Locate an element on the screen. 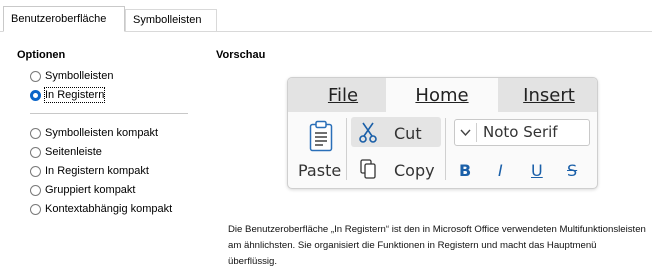 This screenshot has height=279, width=652. preview-title: Vorschau is located at coordinates (241, 55).